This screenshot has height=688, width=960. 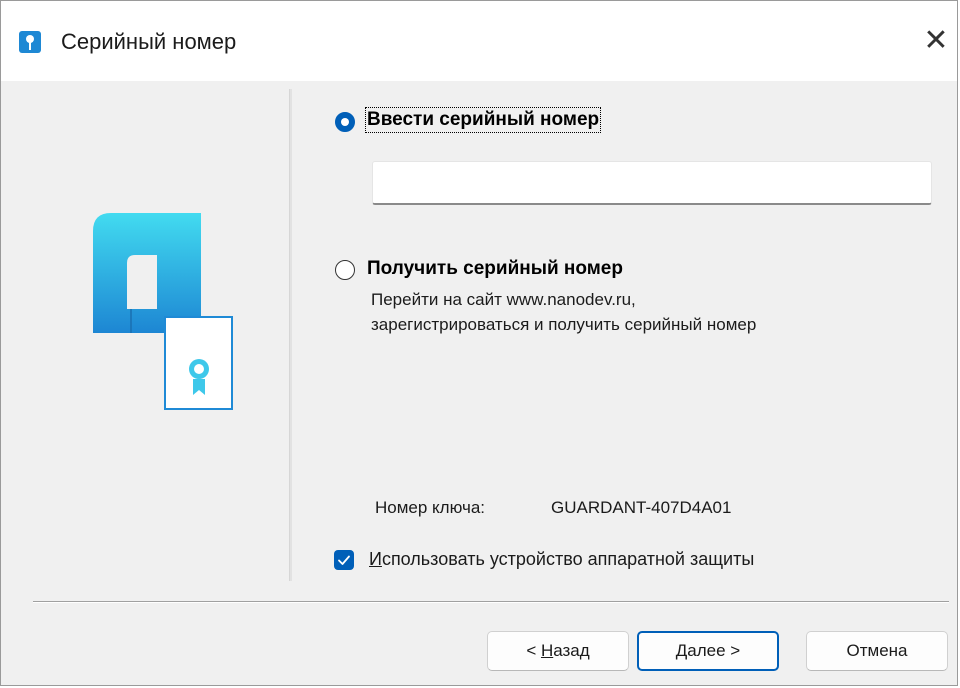 What do you see at coordinates (30, 42) in the screenshot?
I see `app-key-icon` at bounding box center [30, 42].